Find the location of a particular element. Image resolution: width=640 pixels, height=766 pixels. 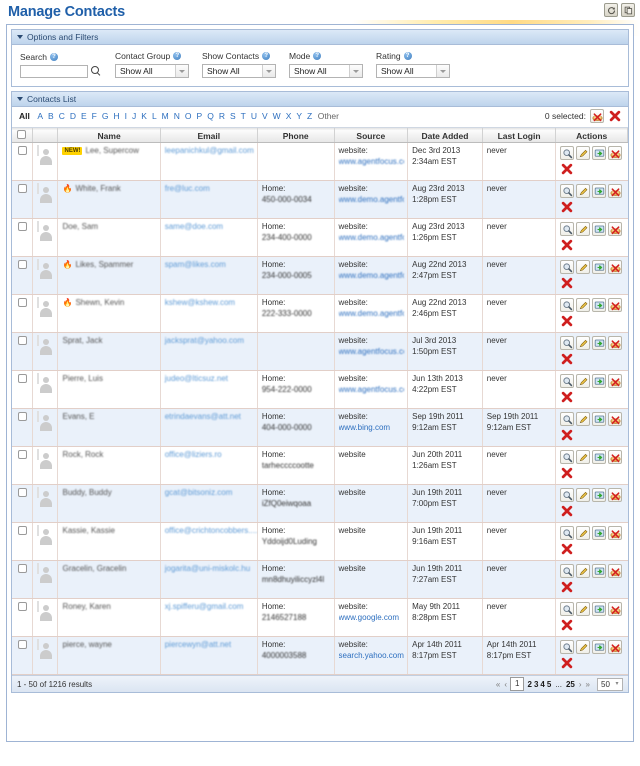

contact-email: leepanichkul@gmail.com is located at coordinates (209, 150).